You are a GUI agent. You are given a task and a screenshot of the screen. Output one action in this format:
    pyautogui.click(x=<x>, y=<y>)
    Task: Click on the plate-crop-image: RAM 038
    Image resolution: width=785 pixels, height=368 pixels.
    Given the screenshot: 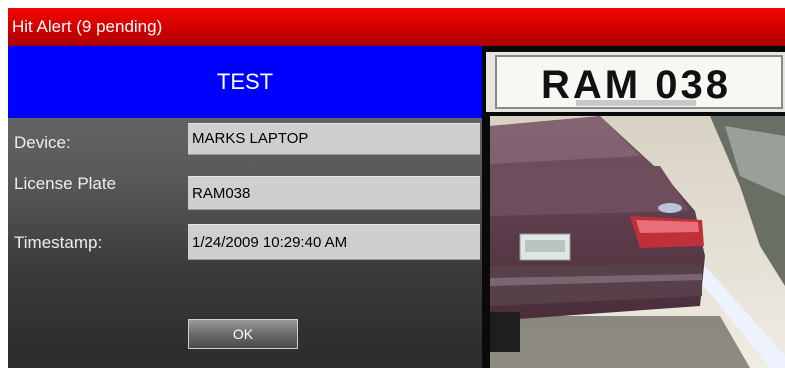 What is the action you would take?
    pyautogui.click(x=635, y=82)
    